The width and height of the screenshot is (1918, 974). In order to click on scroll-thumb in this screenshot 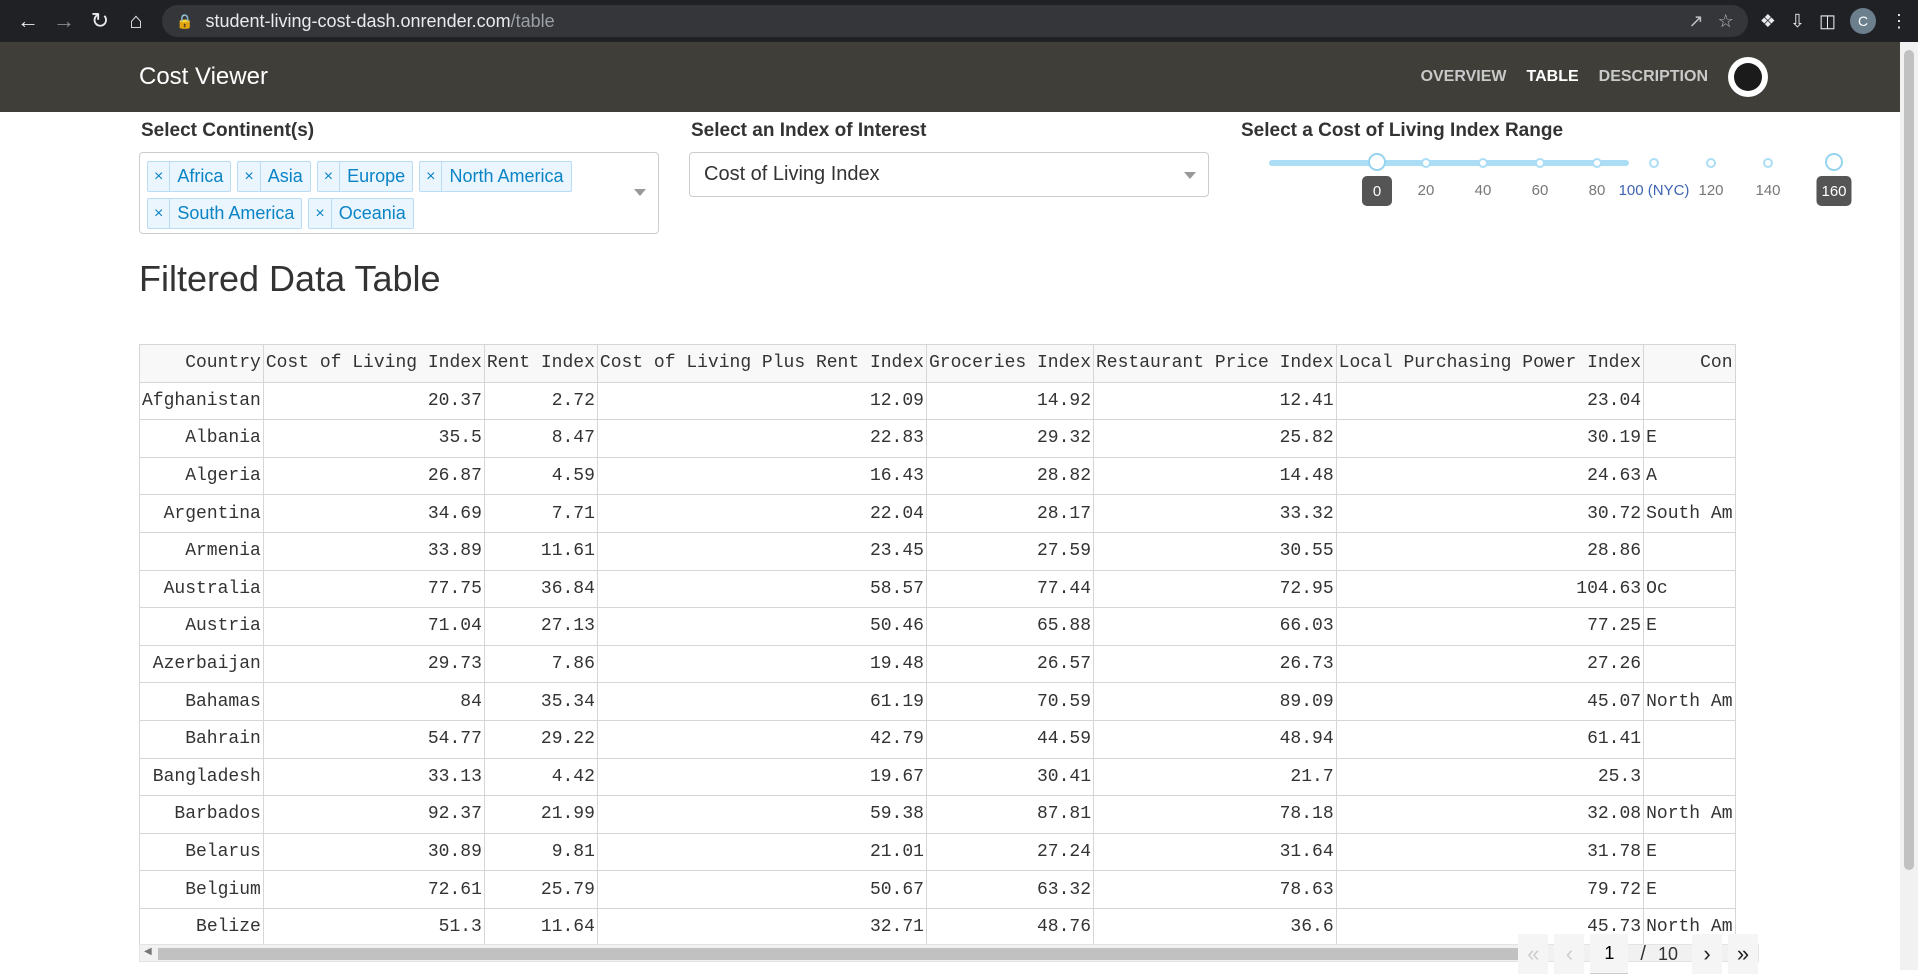, I will do `click(838, 954)`.